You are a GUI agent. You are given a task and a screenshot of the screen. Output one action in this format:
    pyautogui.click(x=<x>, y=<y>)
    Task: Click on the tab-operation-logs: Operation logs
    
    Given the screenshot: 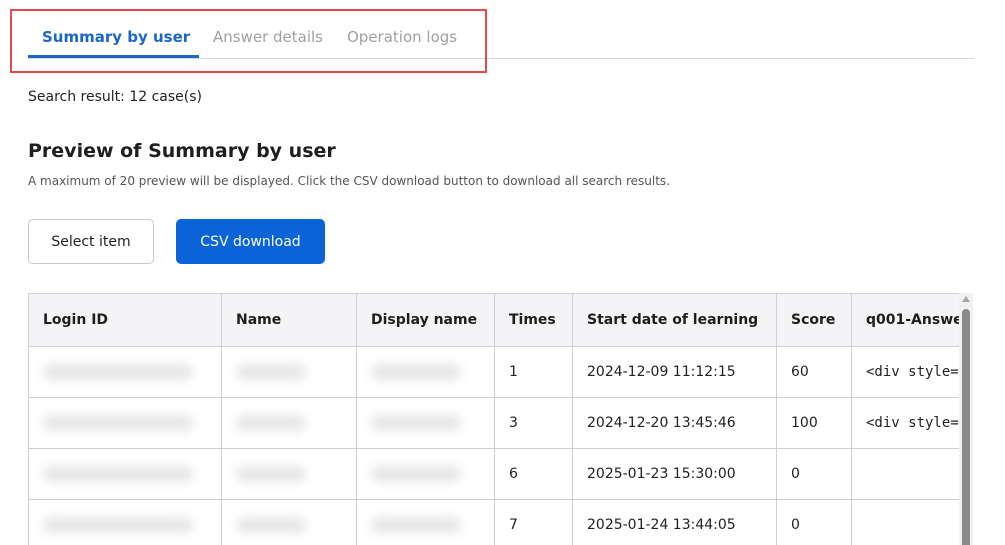 What is the action you would take?
    pyautogui.click(x=402, y=37)
    